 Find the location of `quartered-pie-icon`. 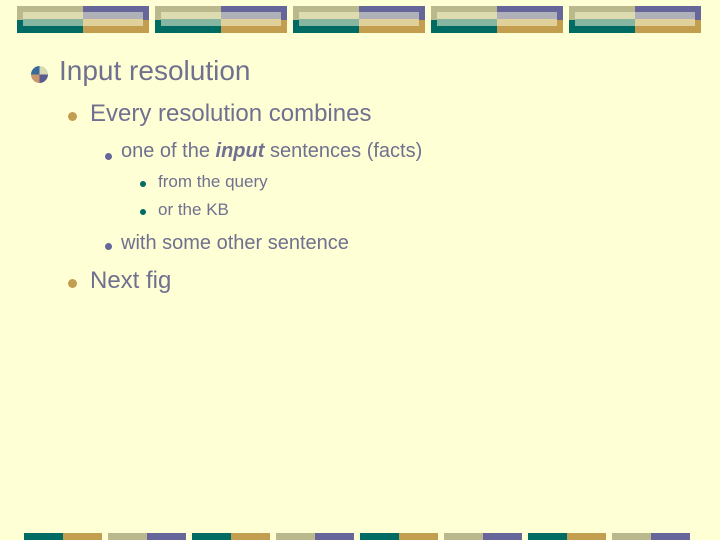

quartered-pie-icon is located at coordinates (39, 74).